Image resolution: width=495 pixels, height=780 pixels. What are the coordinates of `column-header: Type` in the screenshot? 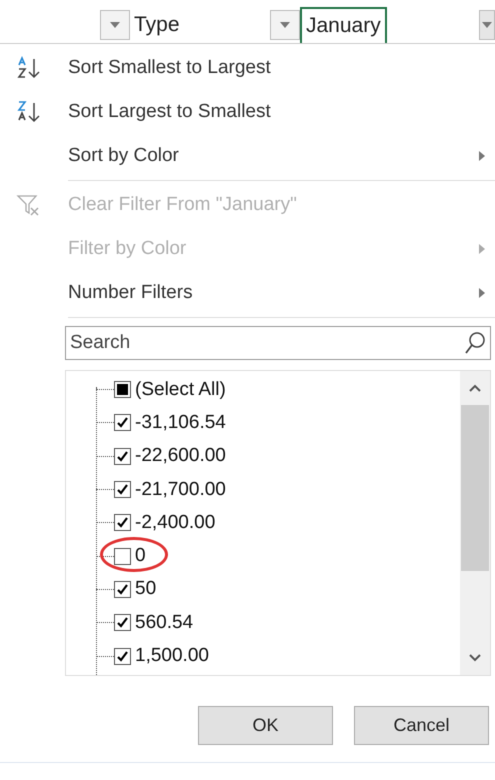 It's located at (157, 25).